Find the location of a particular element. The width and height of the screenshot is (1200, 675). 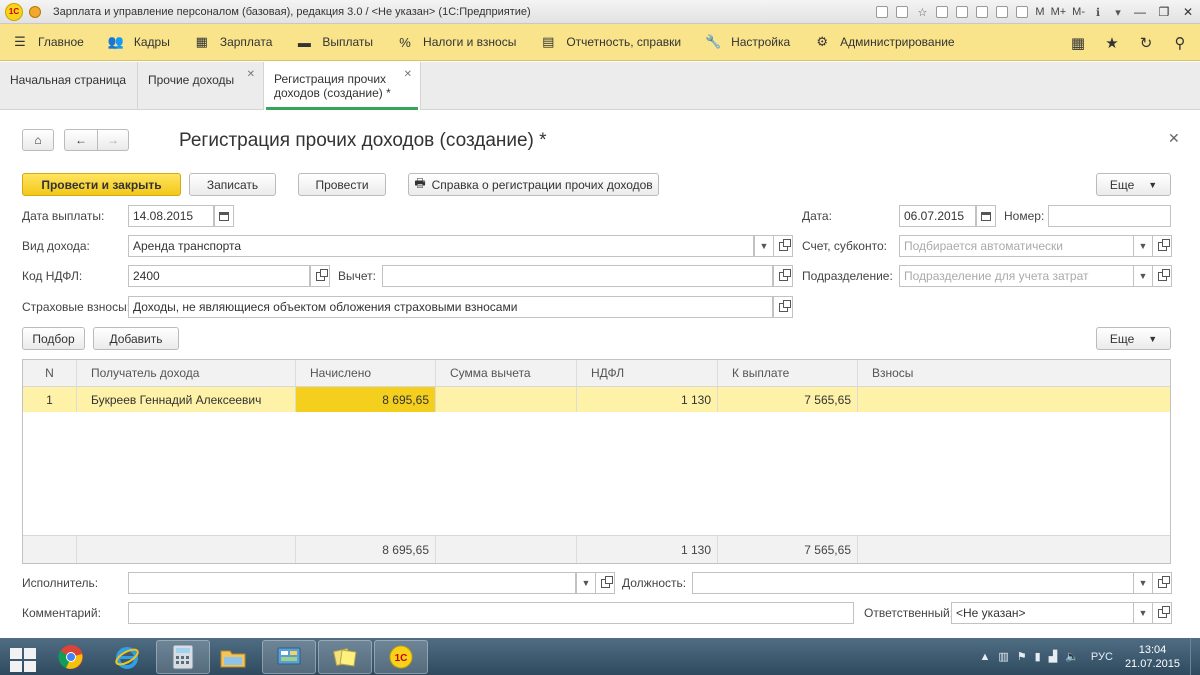

department-dropdown: ▼ is located at coordinates (1143, 276).